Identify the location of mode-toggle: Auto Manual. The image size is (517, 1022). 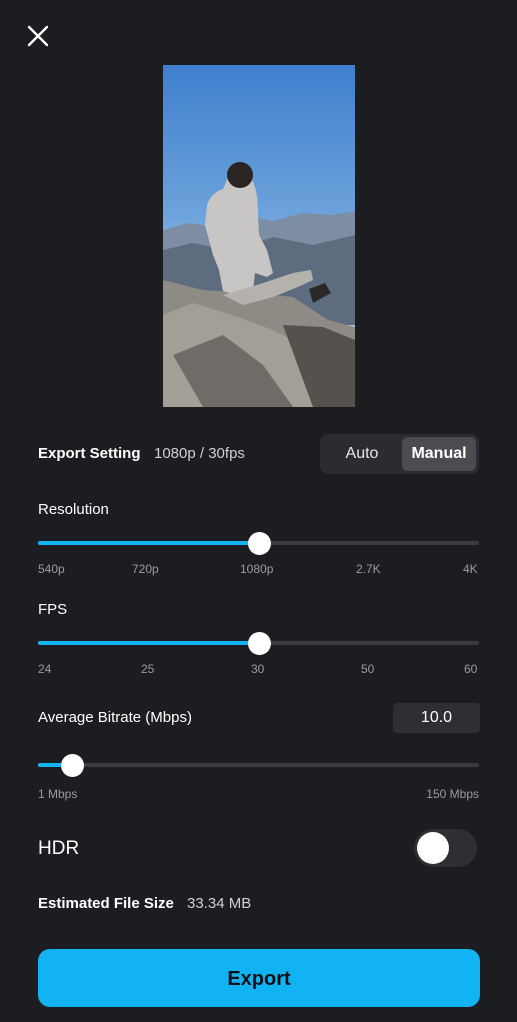
(399, 454).